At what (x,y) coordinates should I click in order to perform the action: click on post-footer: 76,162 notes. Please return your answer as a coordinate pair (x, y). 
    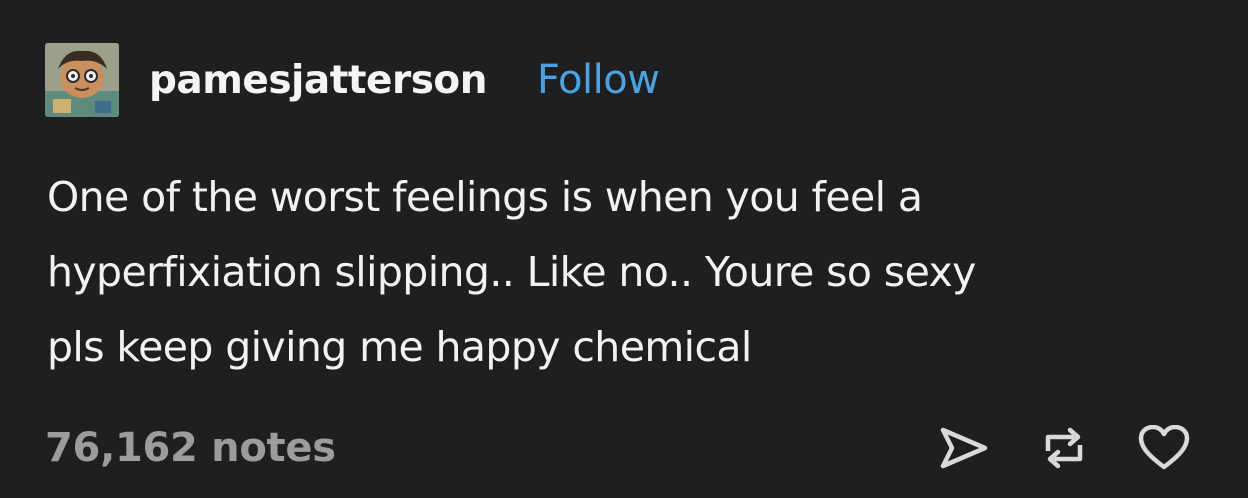
    Looking at the image, I should click on (619, 448).